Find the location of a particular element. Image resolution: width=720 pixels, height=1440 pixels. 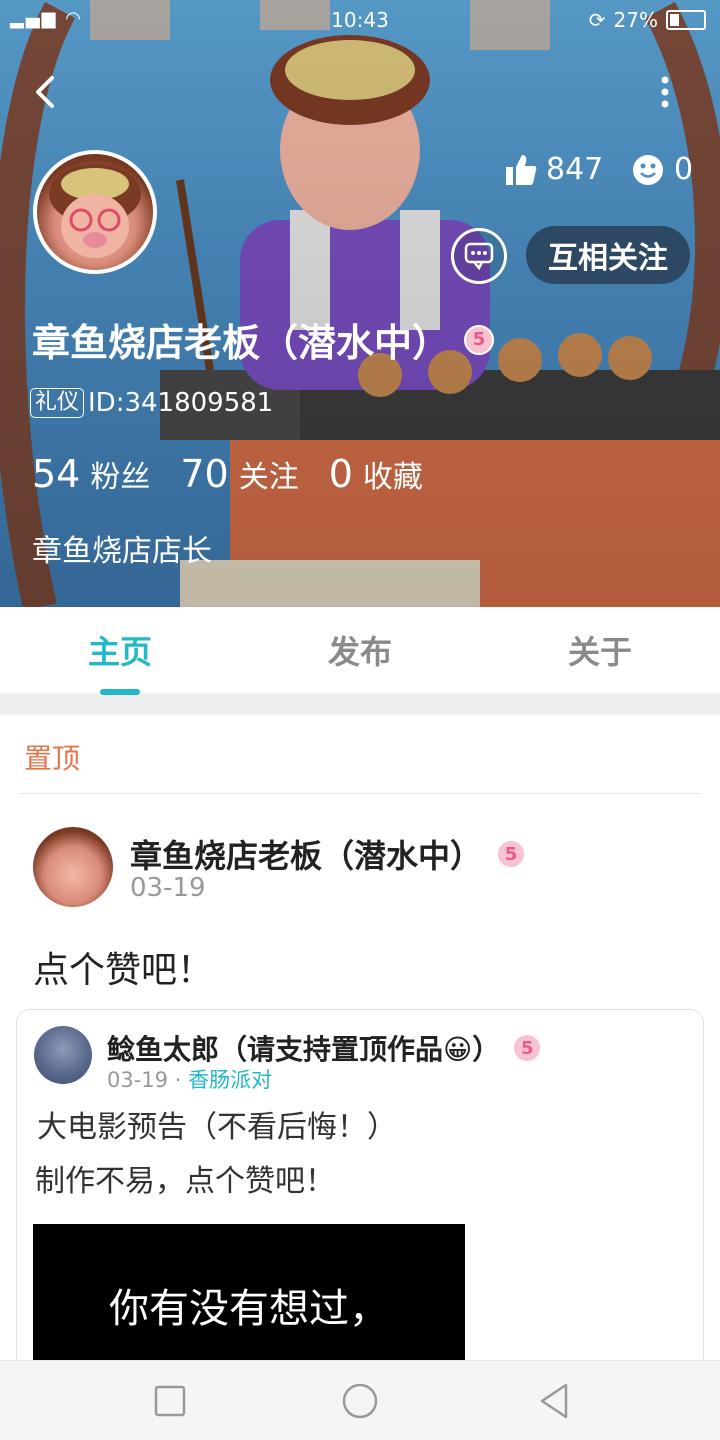

home-button is located at coordinates (360, 1401).